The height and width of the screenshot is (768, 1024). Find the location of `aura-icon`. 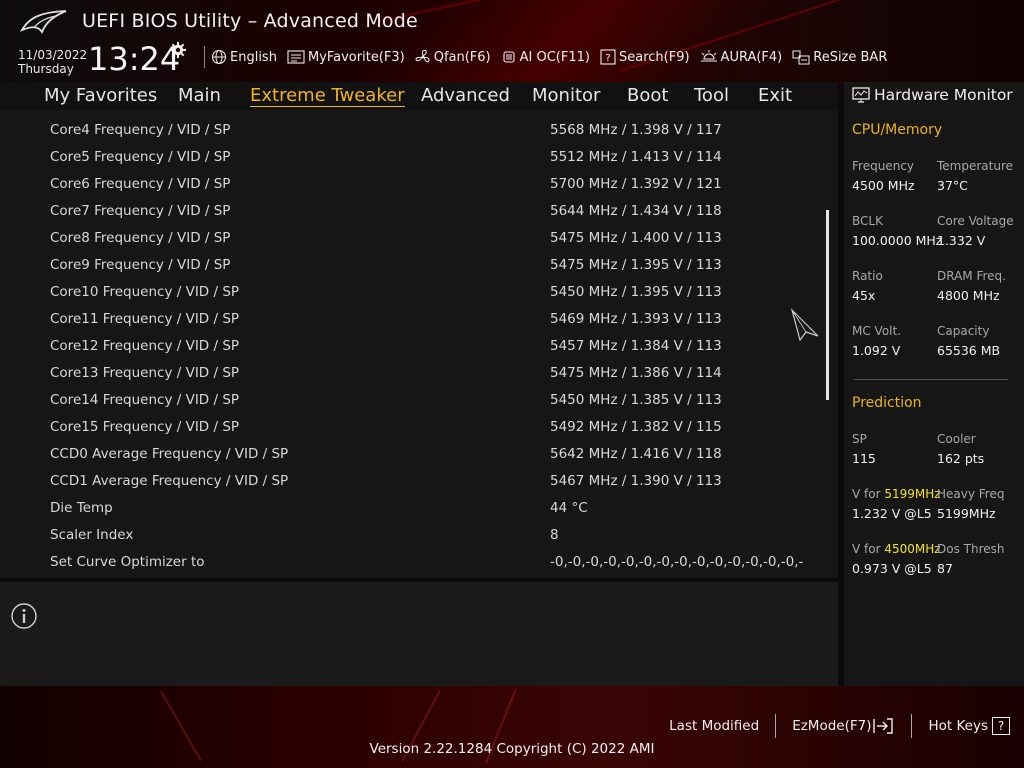

aura-icon is located at coordinates (708, 56).